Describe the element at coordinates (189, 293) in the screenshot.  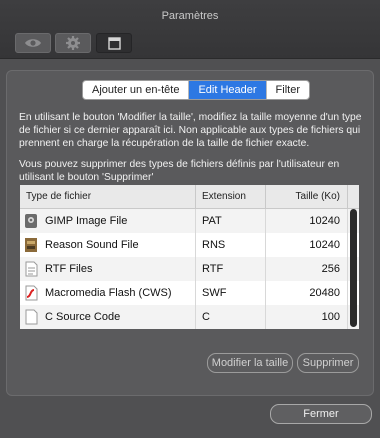
I see `table-row: Macromedia Flash (CWS) SWF 20480` at that location.